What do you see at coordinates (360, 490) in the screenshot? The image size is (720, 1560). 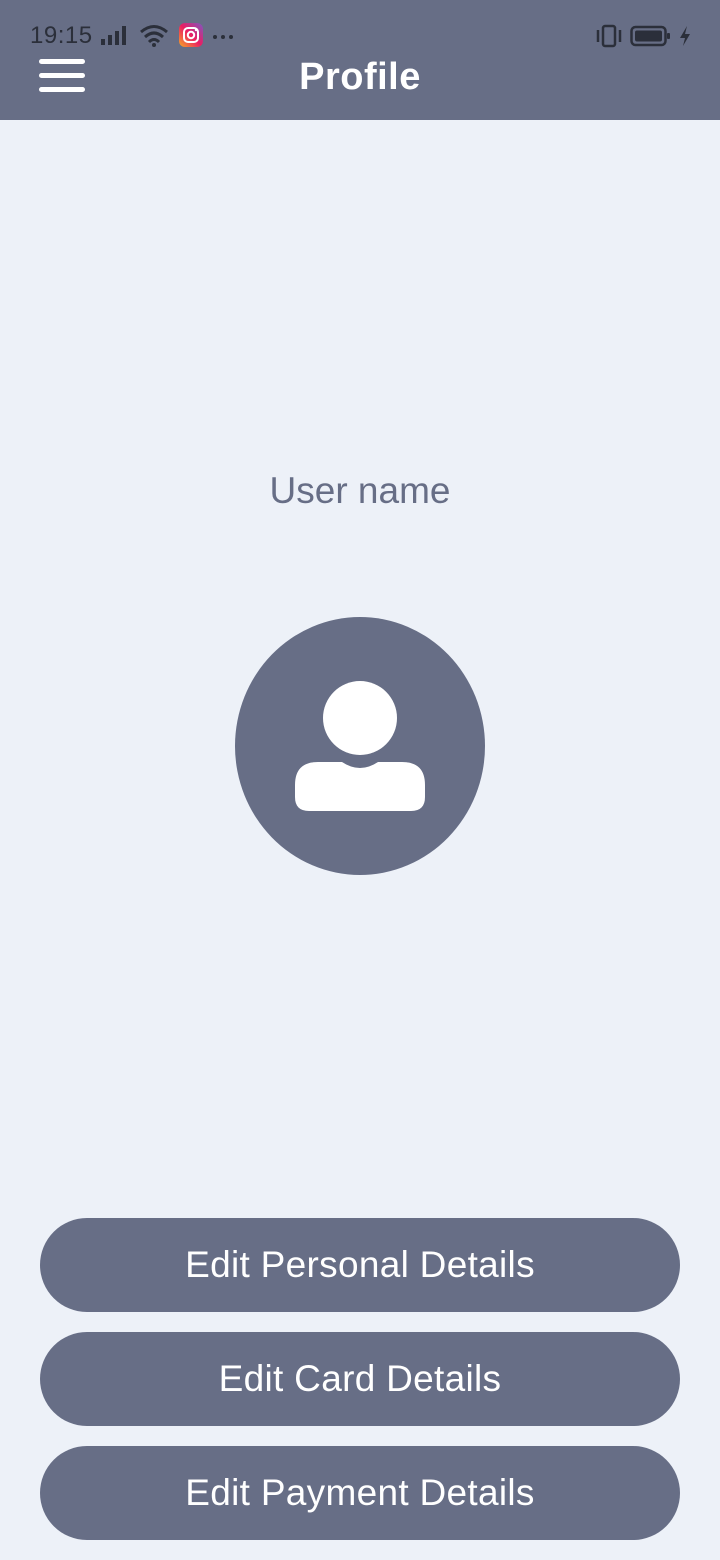 I see `username-label: User name` at bounding box center [360, 490].